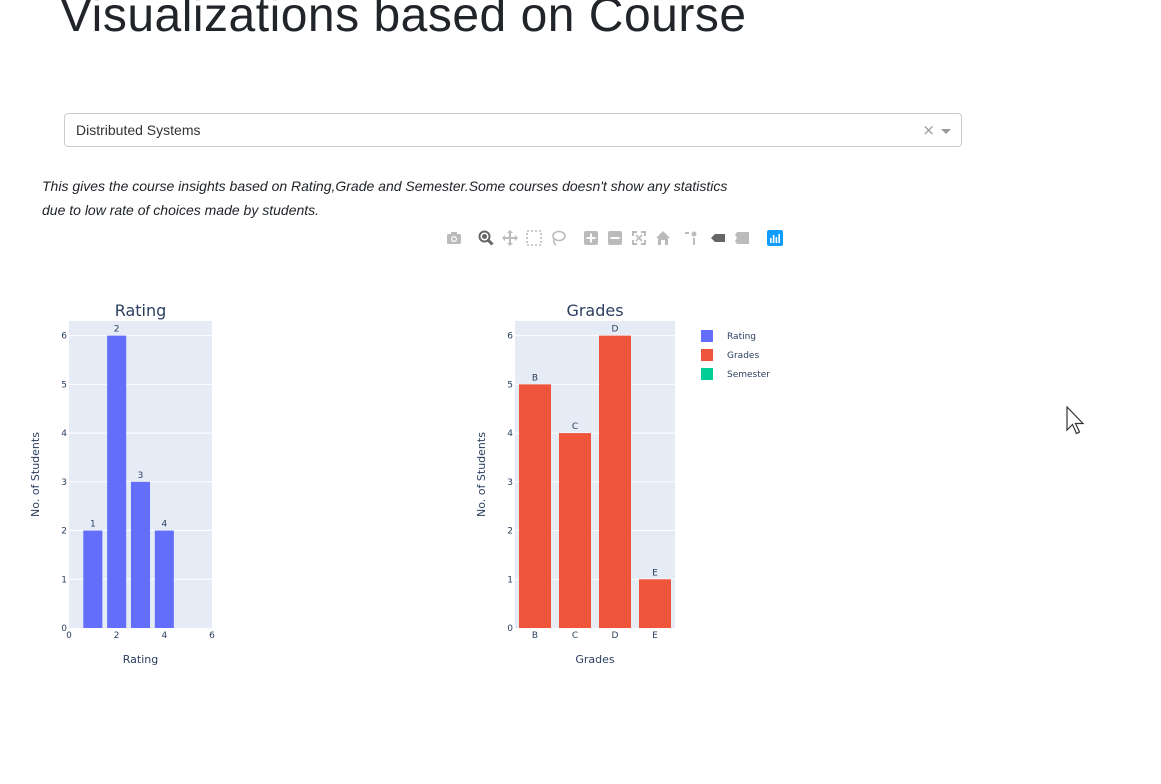  I want to click on bar-label: 4, so click(164, 525).